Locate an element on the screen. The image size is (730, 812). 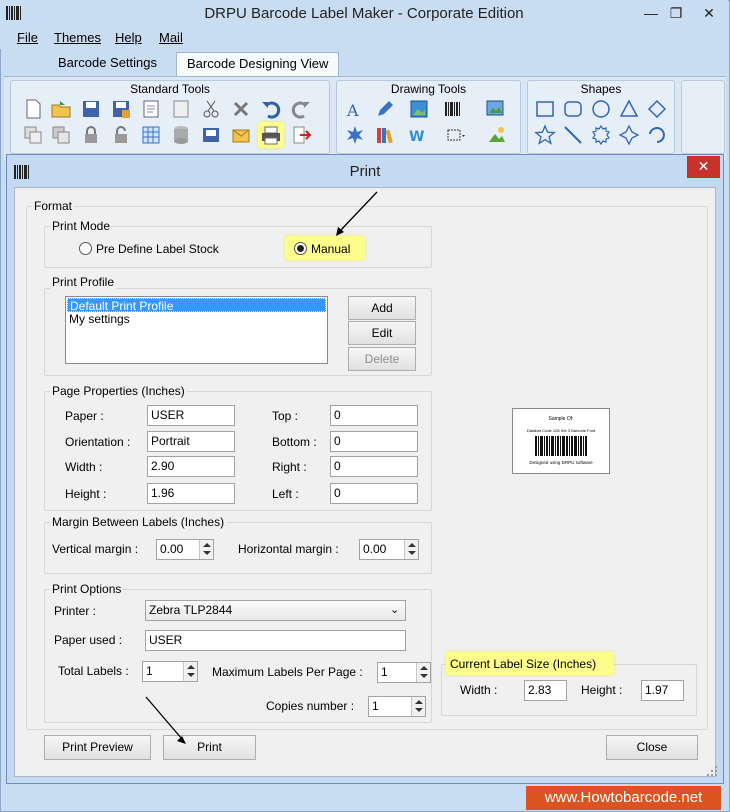
close-button: Close is located at coordinates (652, 747).